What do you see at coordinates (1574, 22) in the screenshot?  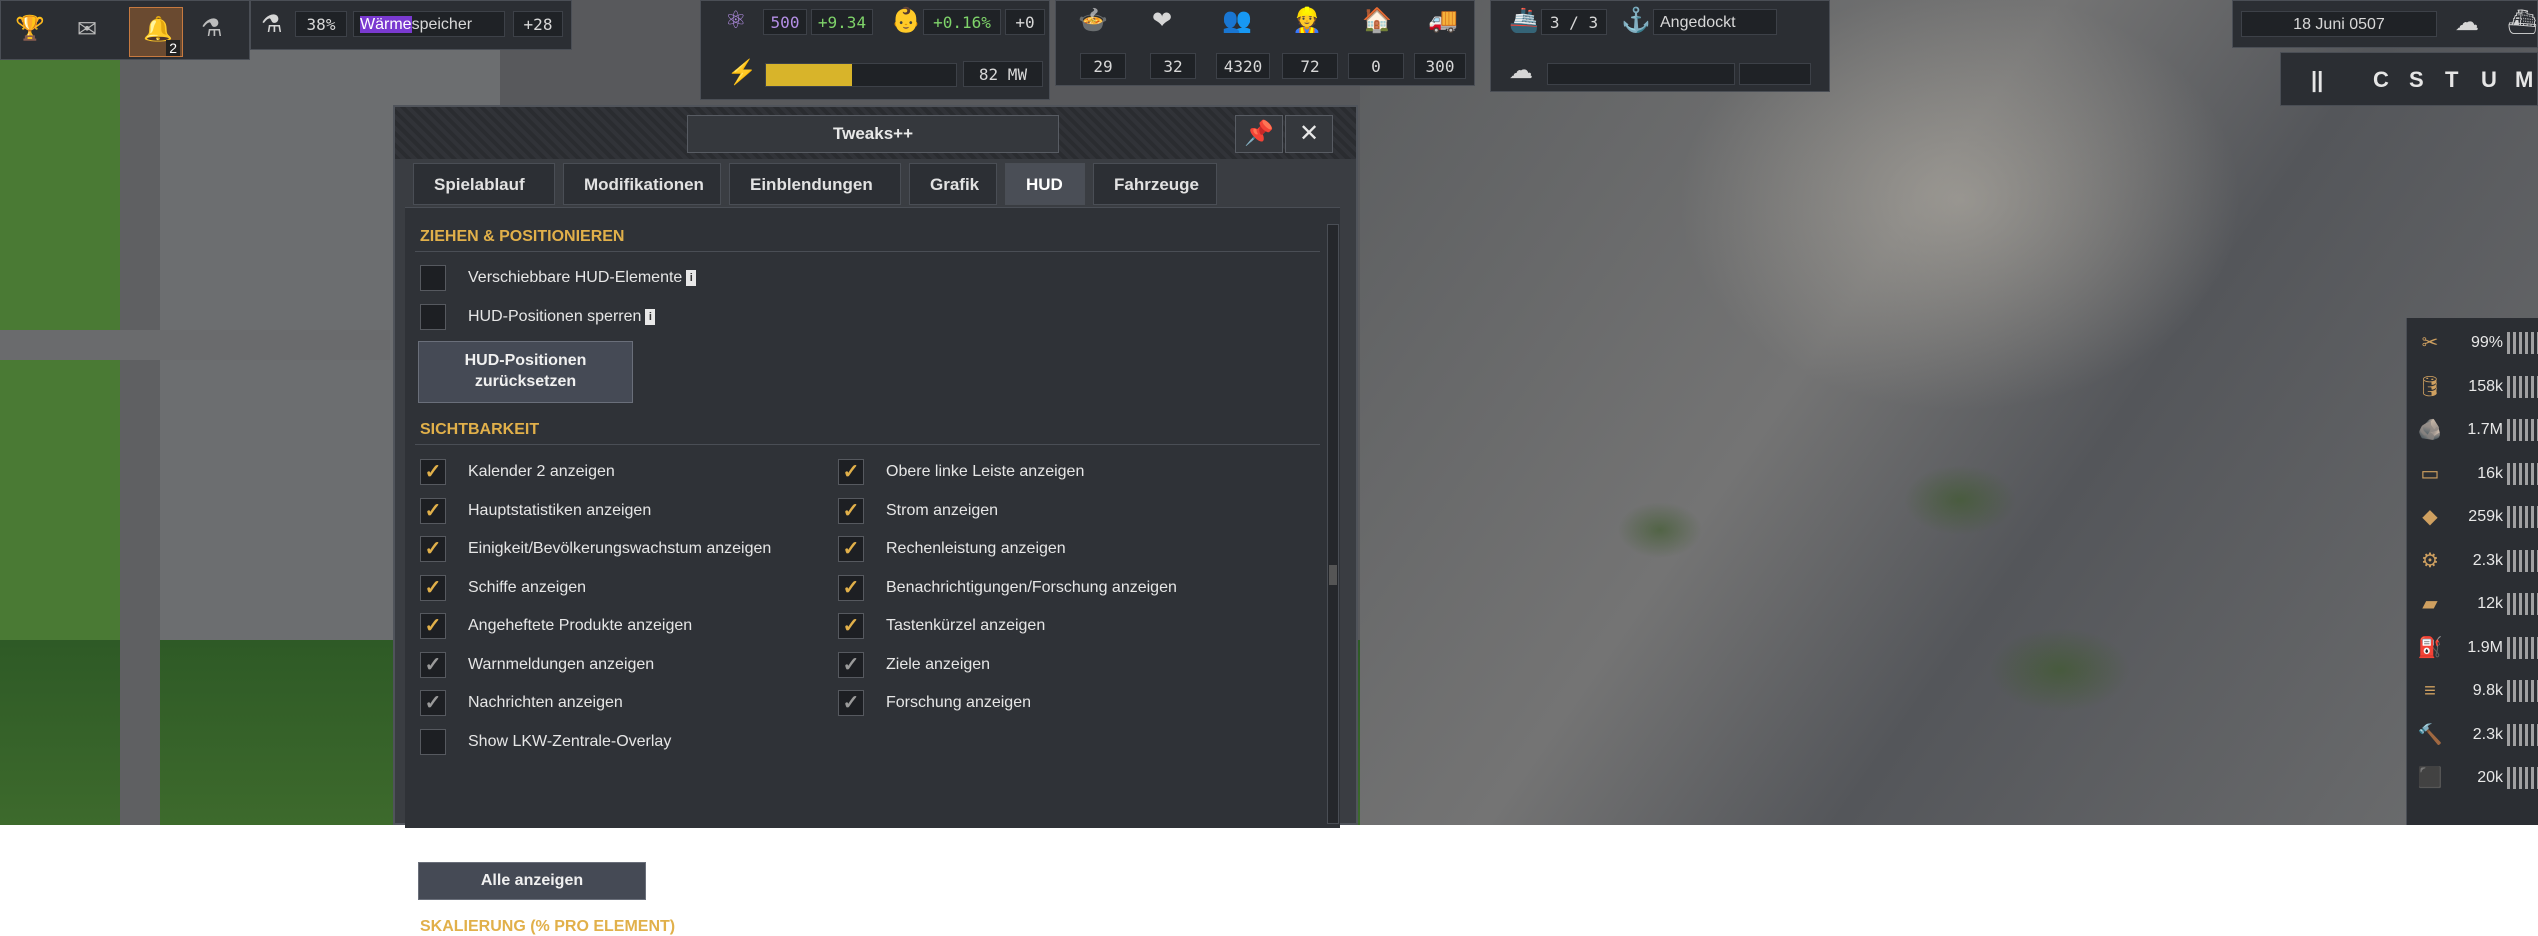 I see `ships-count: 3 / 3` at bounding box center [1574, 22].